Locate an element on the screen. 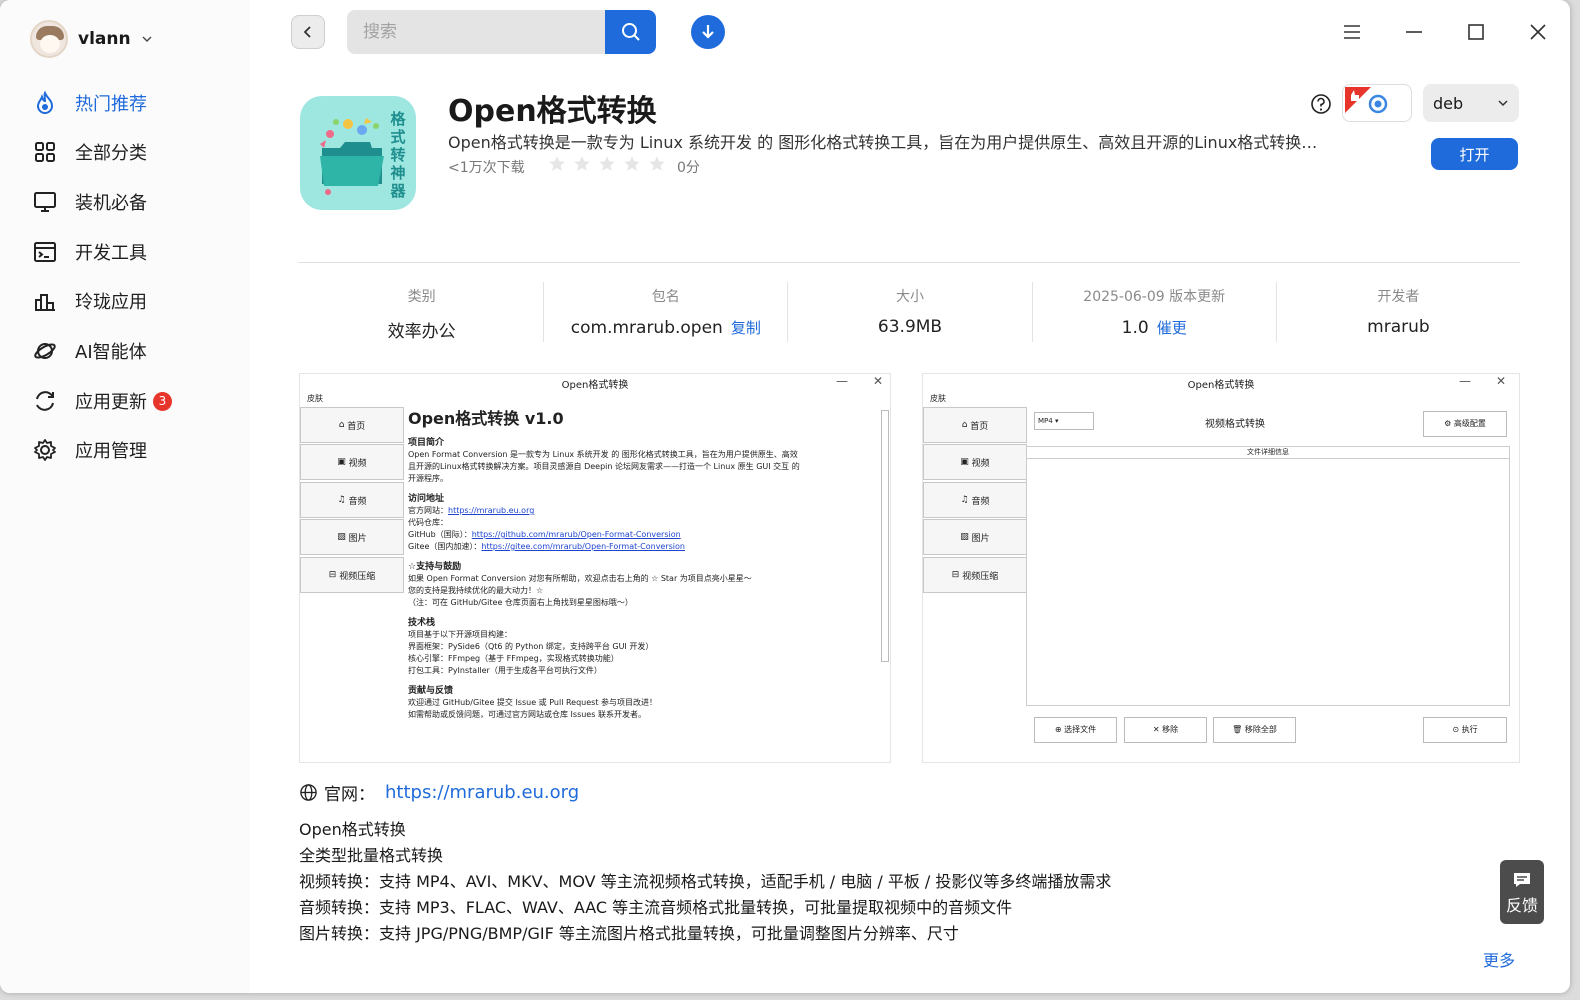  website-link: https://mrarub.eu.org is located at coordinates (482, 792).